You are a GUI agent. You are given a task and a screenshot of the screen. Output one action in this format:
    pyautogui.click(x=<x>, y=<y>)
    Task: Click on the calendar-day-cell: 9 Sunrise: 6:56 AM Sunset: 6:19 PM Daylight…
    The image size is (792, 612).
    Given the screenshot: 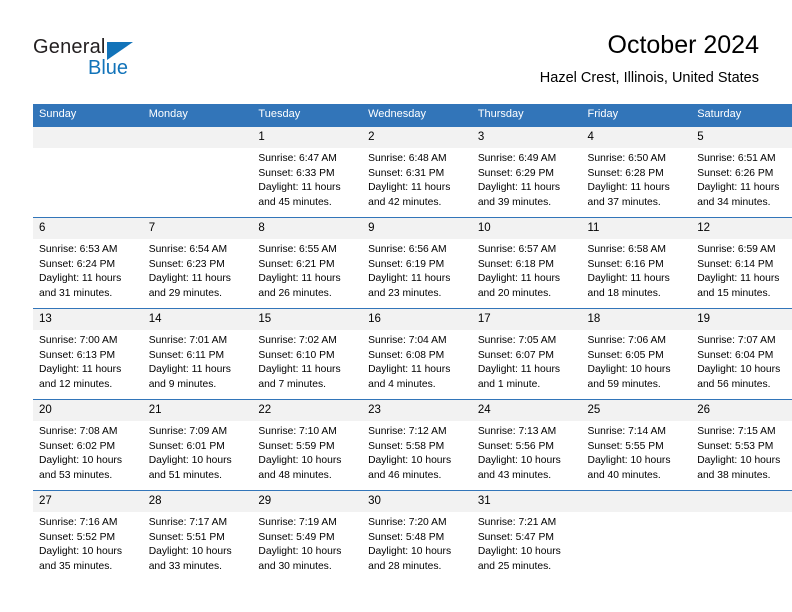 What is the action you would take?
    pyautogui.click(x=417, y=263)
    